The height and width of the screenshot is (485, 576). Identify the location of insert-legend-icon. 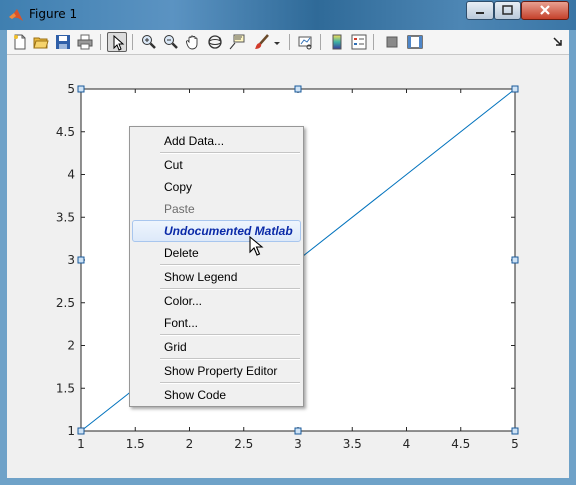
(359, 42).